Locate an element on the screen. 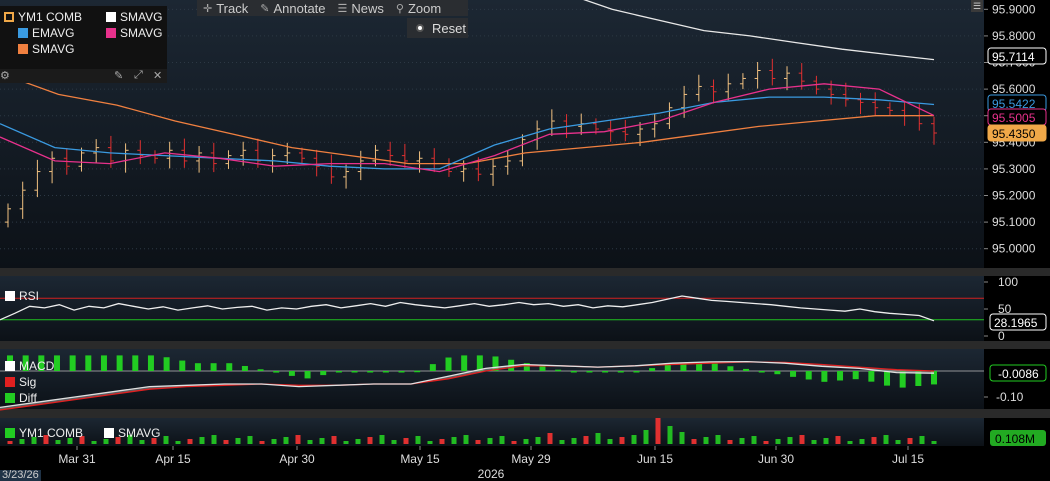  price-tick-label: 95.2000 is located at coordinates (1014, 196).